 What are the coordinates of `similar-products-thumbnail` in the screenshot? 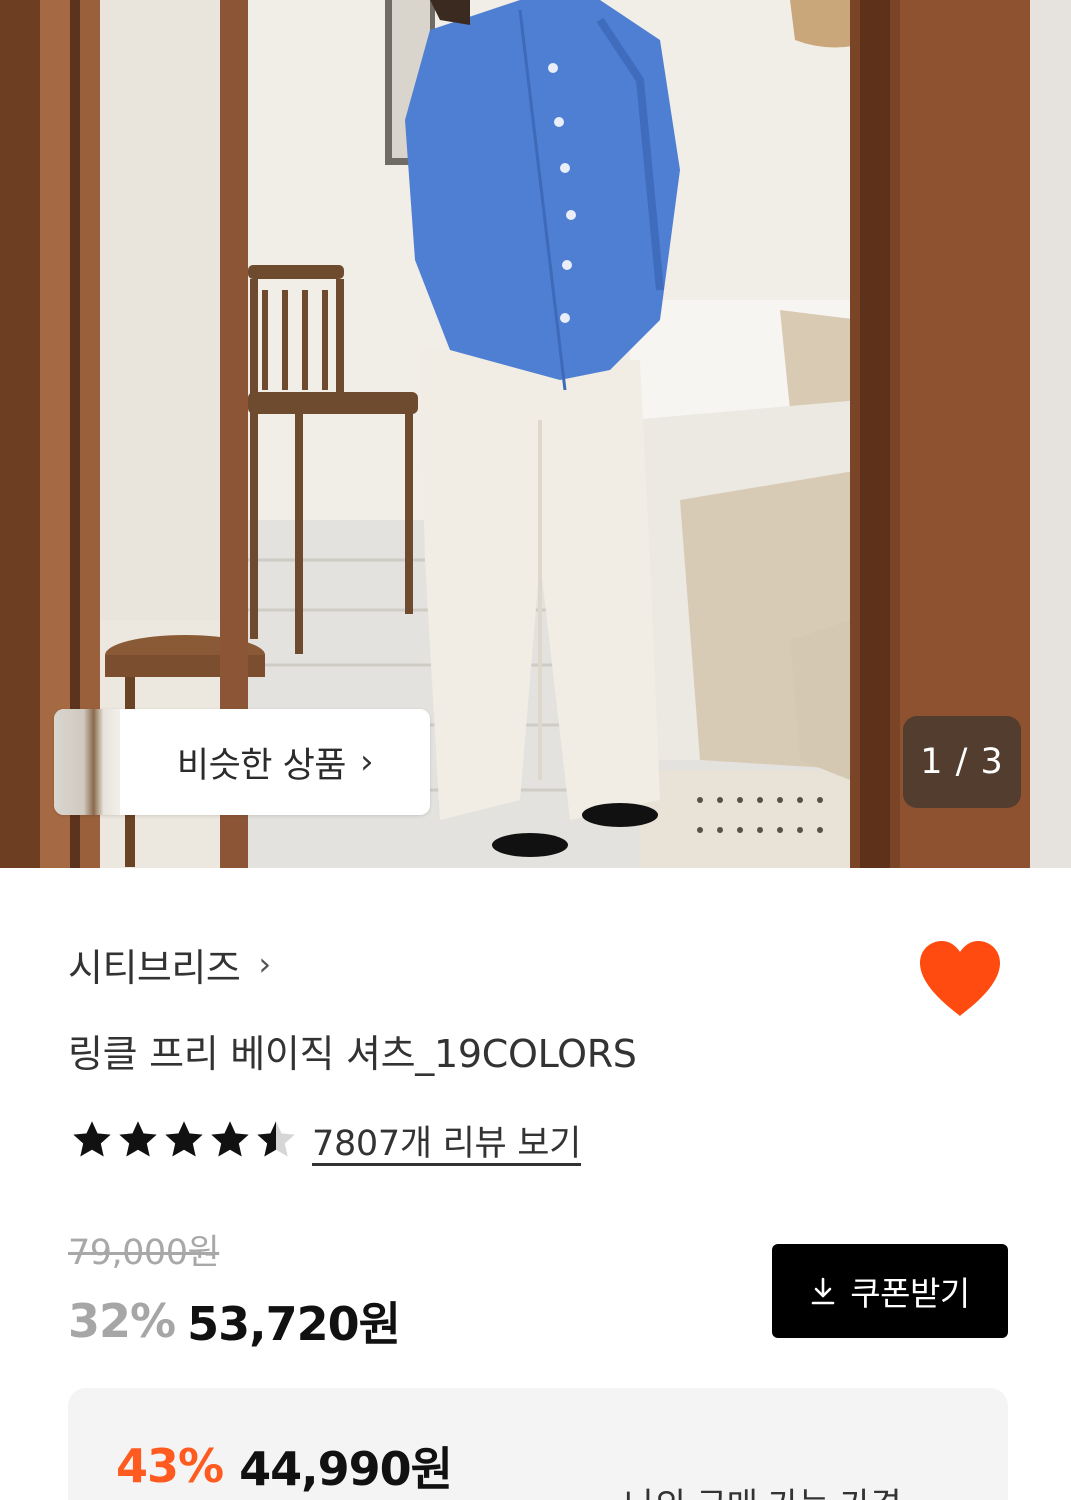 It's located at (87, 762).